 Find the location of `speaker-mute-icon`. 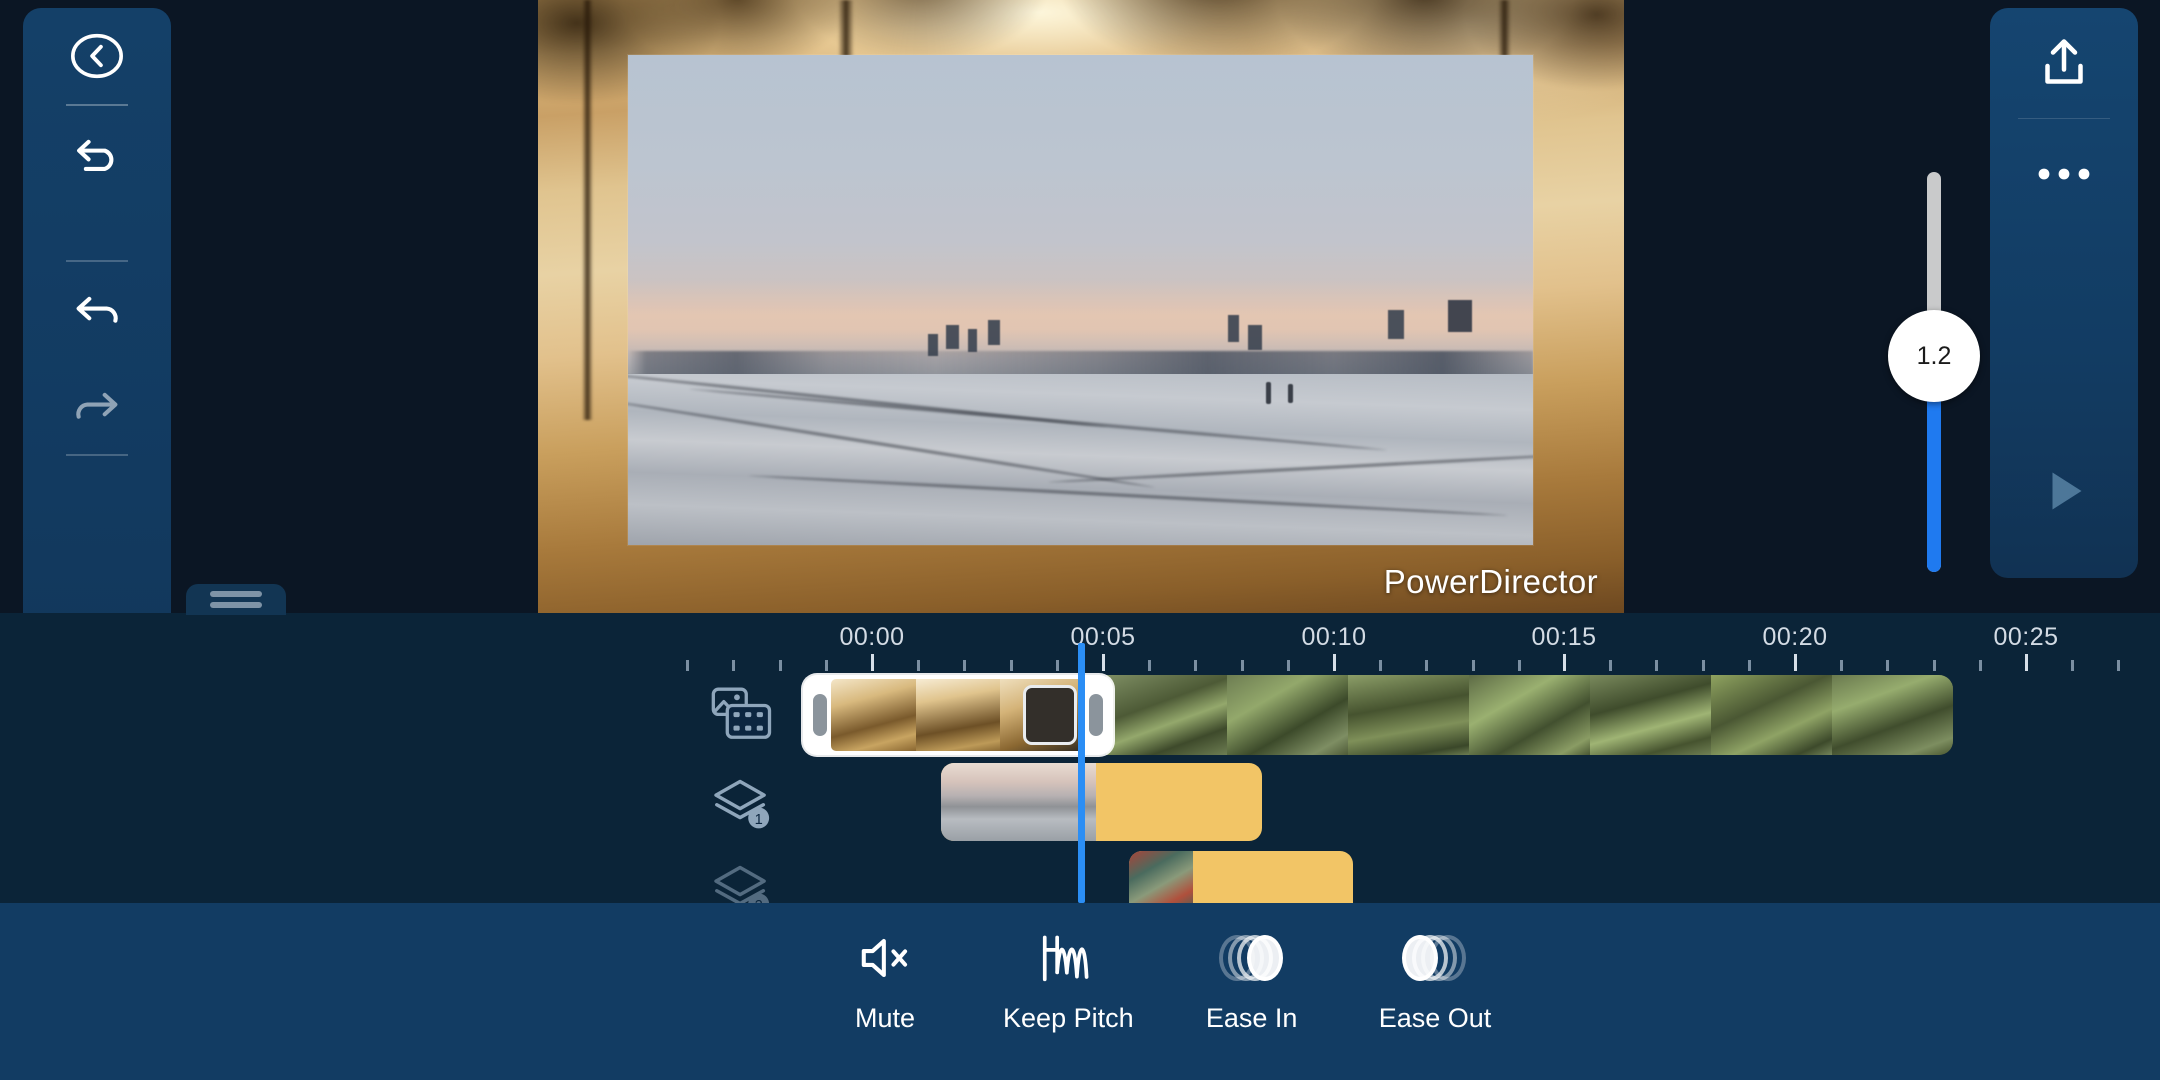

speaker-mute-icon is located at coordinates (885, 958).